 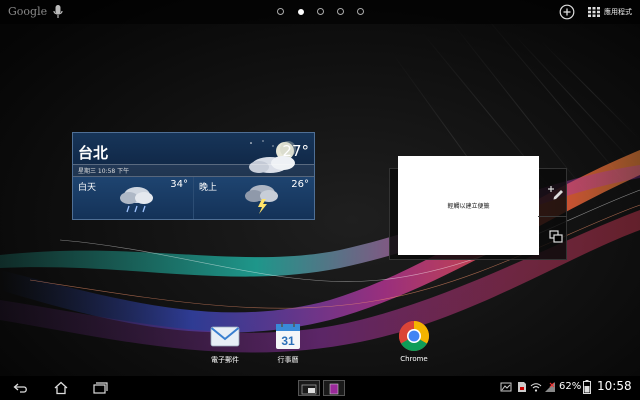 I want to click on weather-day-temp: 34°, so click(x=179, y=184).